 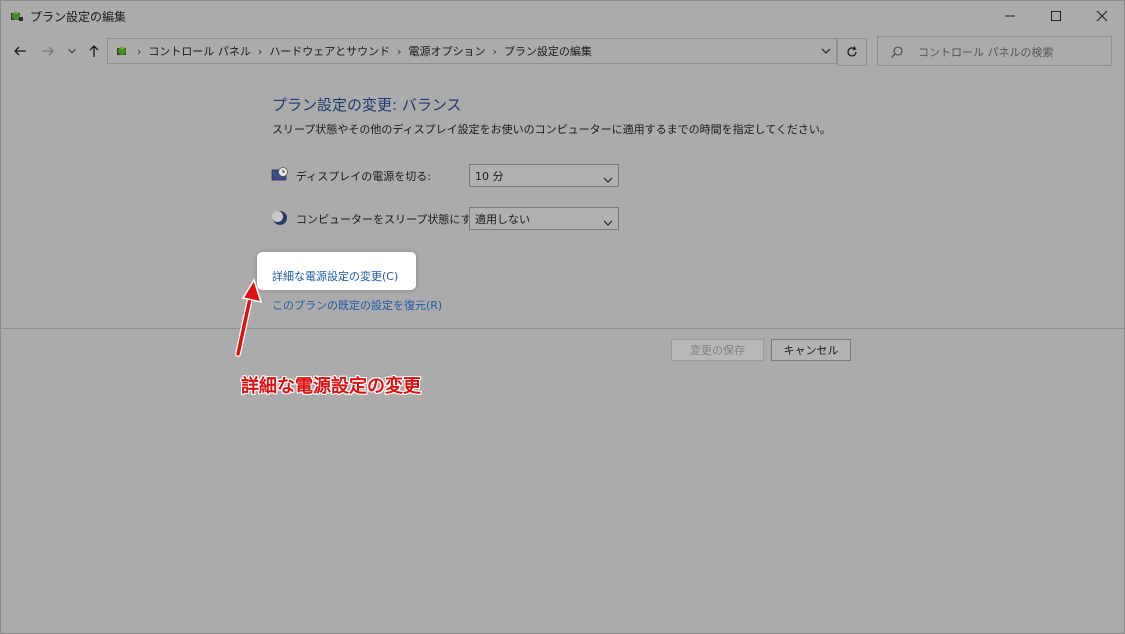 I want to click on back-button, so click(x=20, y=51).